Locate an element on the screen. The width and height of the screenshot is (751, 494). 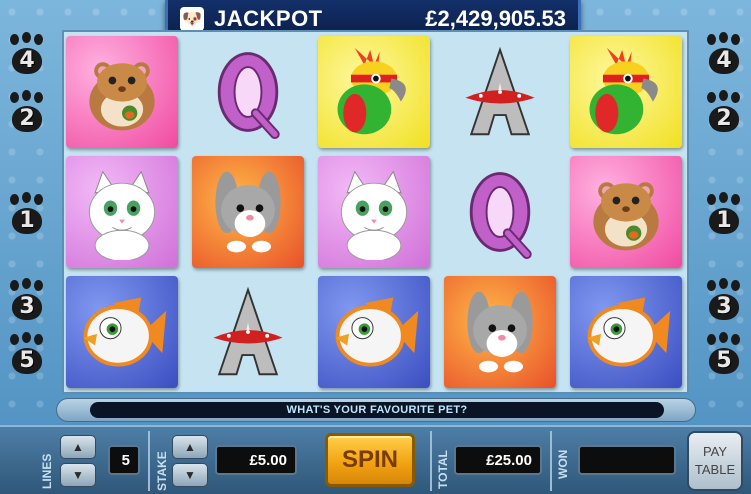
spin-button: SPIN is located at coordinates (370, 460).